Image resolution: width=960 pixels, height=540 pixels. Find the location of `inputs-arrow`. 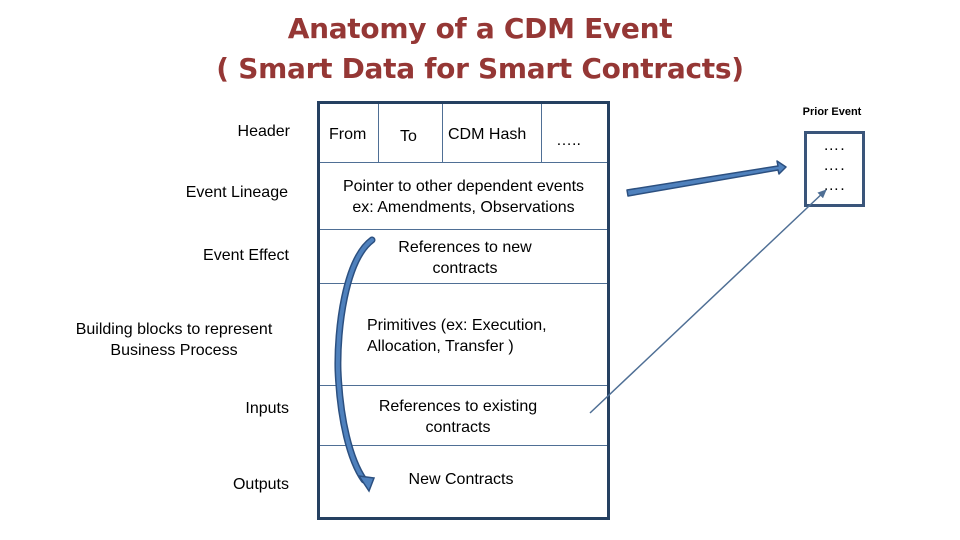

inputs-arrow is located at coordinates (708, 301).